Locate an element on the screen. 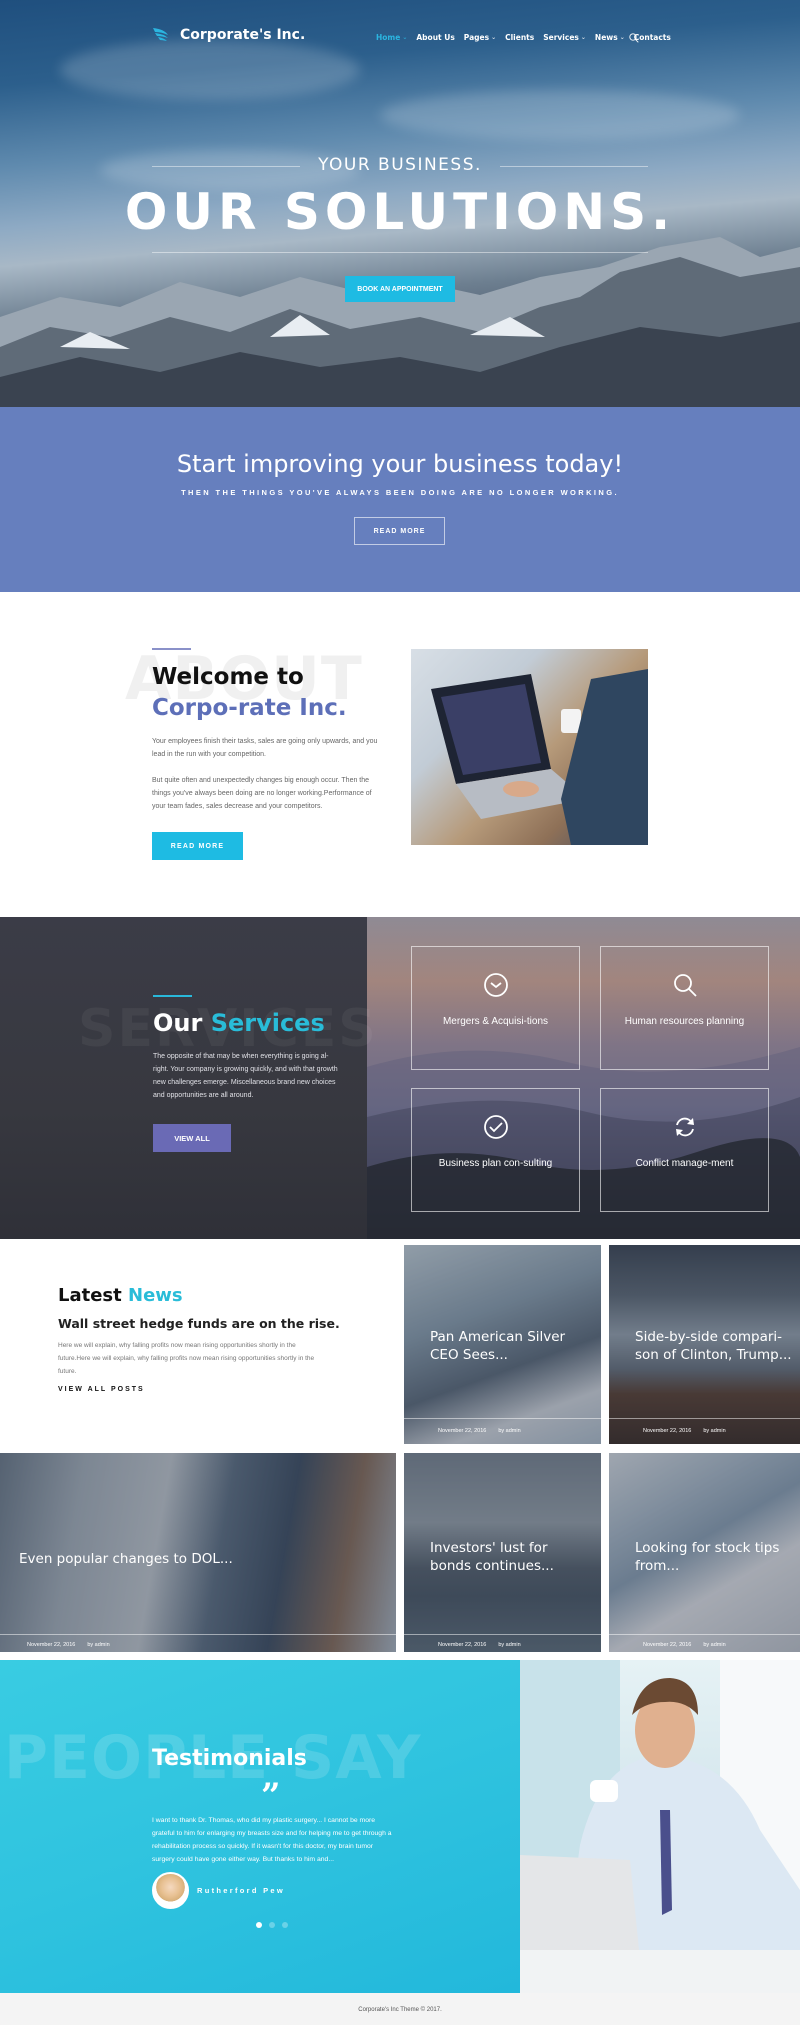  wing-logo-icon is located at coordinates (160, 34).